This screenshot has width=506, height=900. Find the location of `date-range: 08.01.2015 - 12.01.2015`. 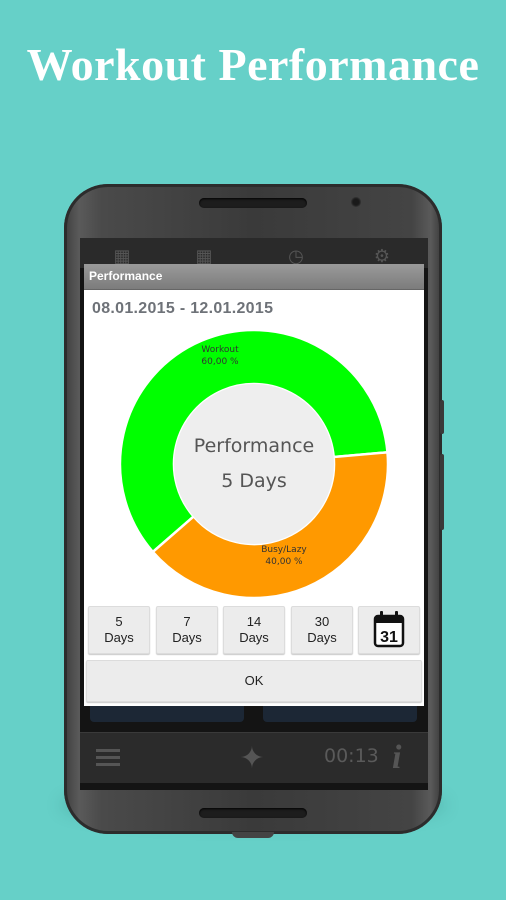

date-range: 08.01.2015 - 12.01.2015 is located at coordinates (183, 308).